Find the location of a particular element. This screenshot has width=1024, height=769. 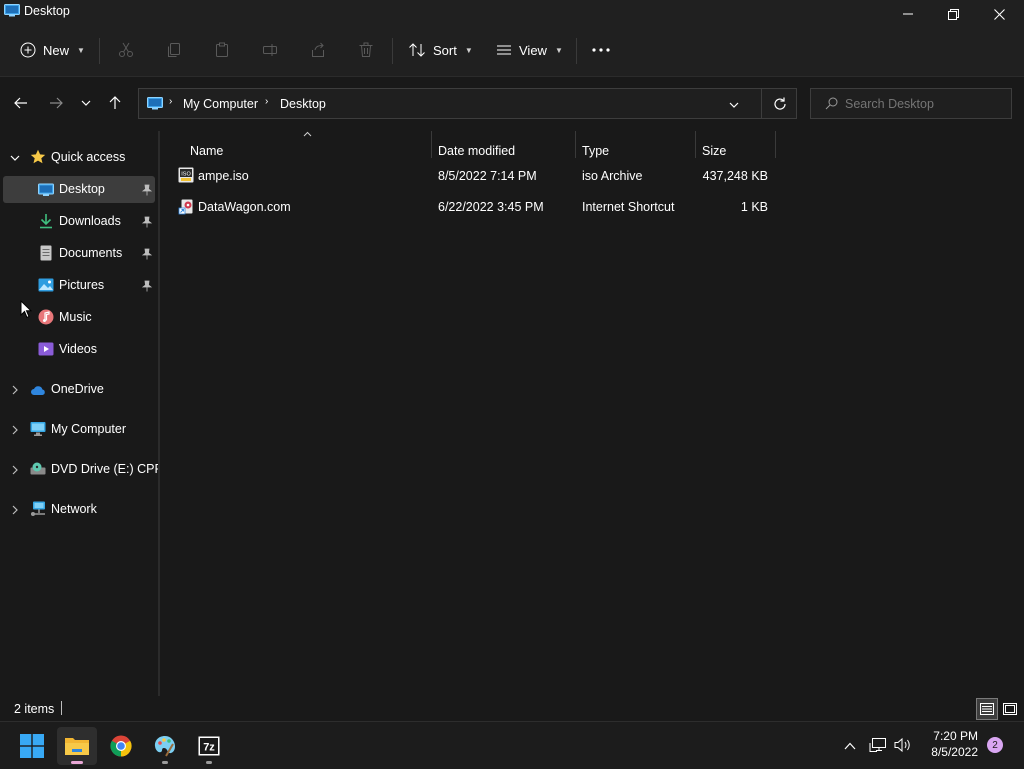

column-header-date: Date modified is located at coordinates (506, 152).